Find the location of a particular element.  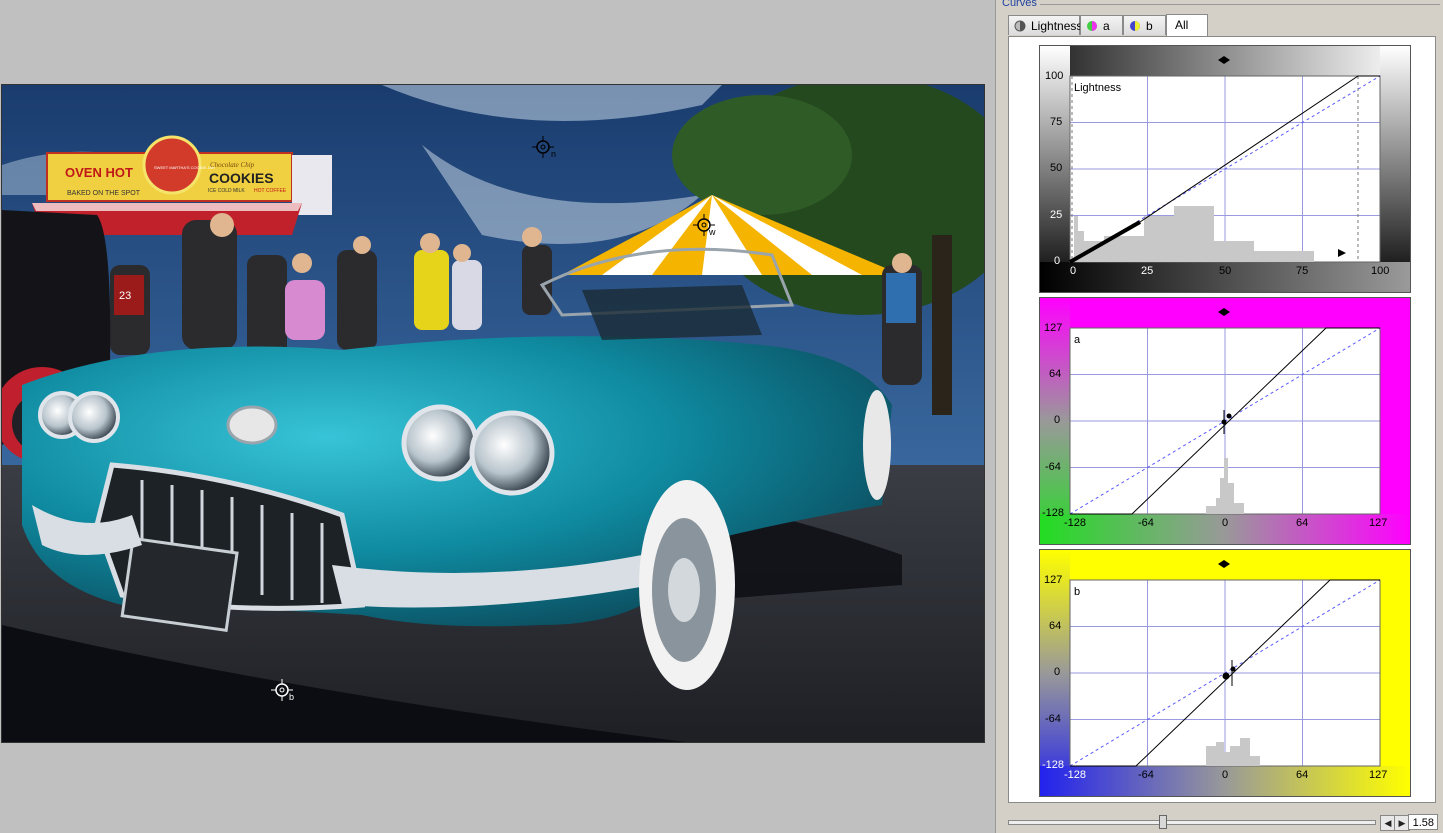

lightness-curve-box: Lightness 100 75 50 25 0 0 25 50 75 100 is located at coordinates (1225, 169).